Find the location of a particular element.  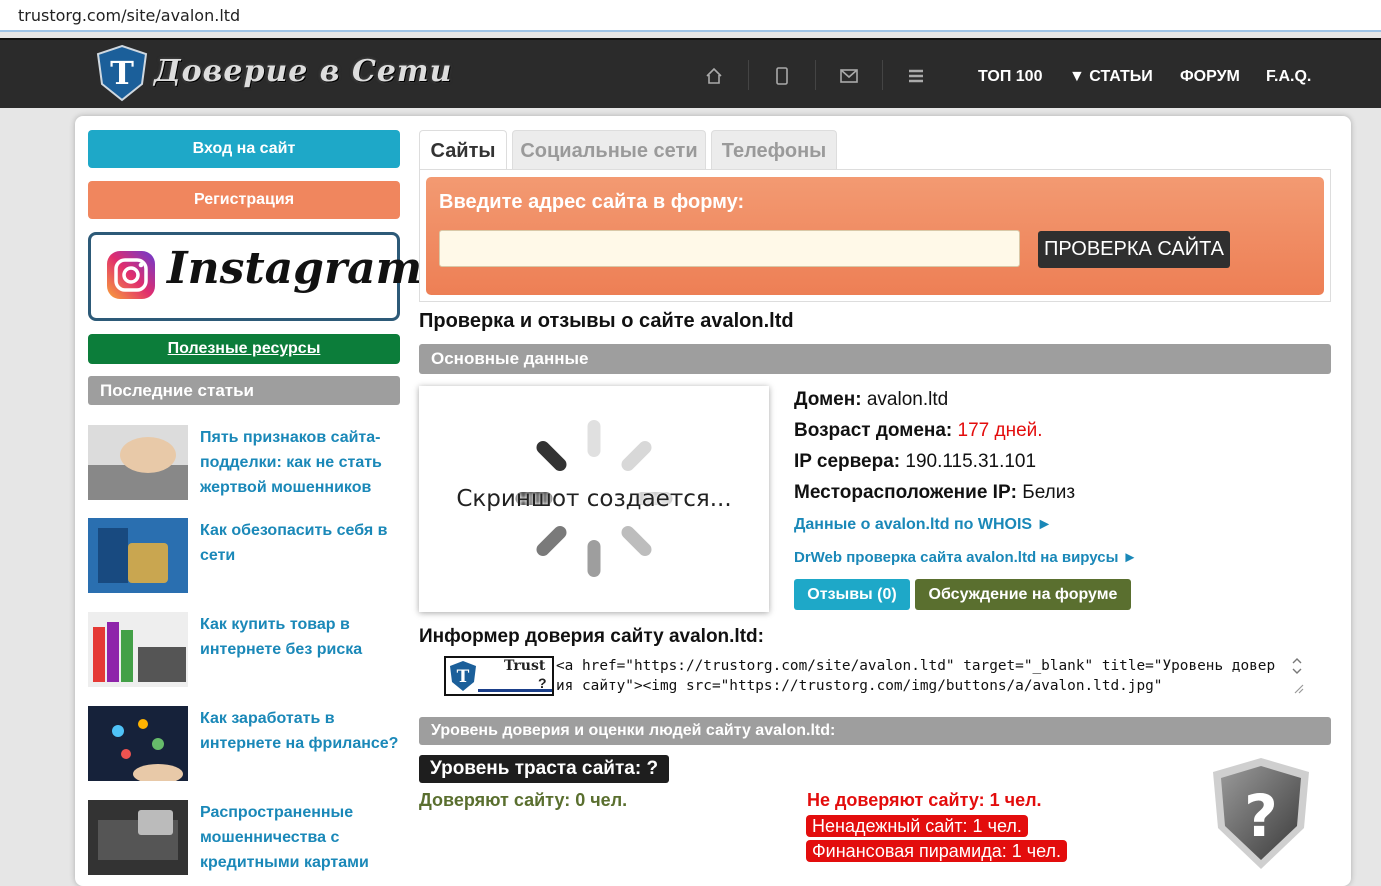

whois-link: Данные о avalon.ltd по WHOIS ► is located at coordinates (923, 525).